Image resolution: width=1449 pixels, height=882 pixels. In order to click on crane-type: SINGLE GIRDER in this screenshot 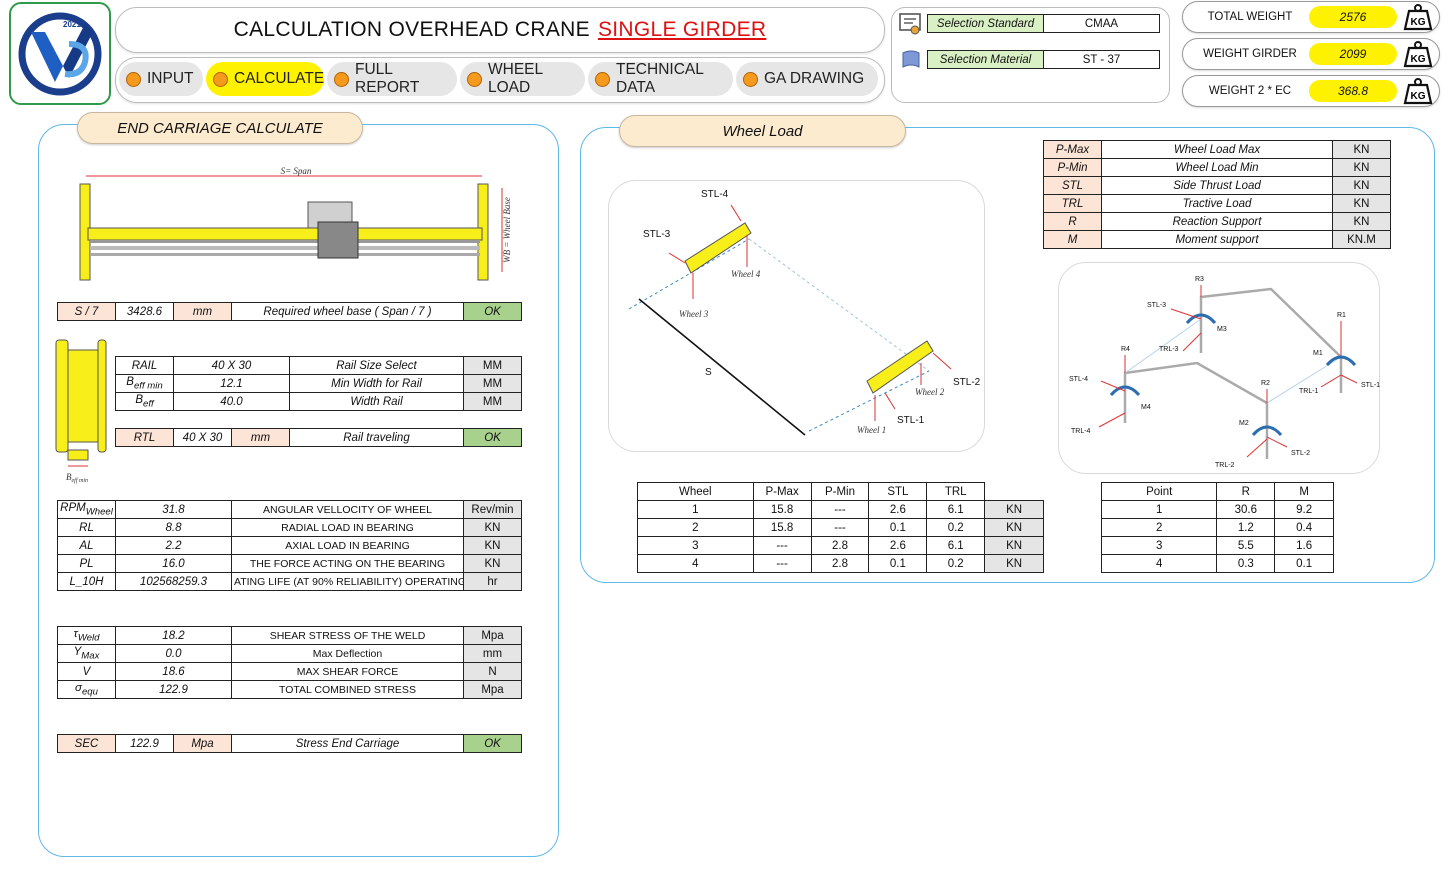, I will do `click(682, 29)`.